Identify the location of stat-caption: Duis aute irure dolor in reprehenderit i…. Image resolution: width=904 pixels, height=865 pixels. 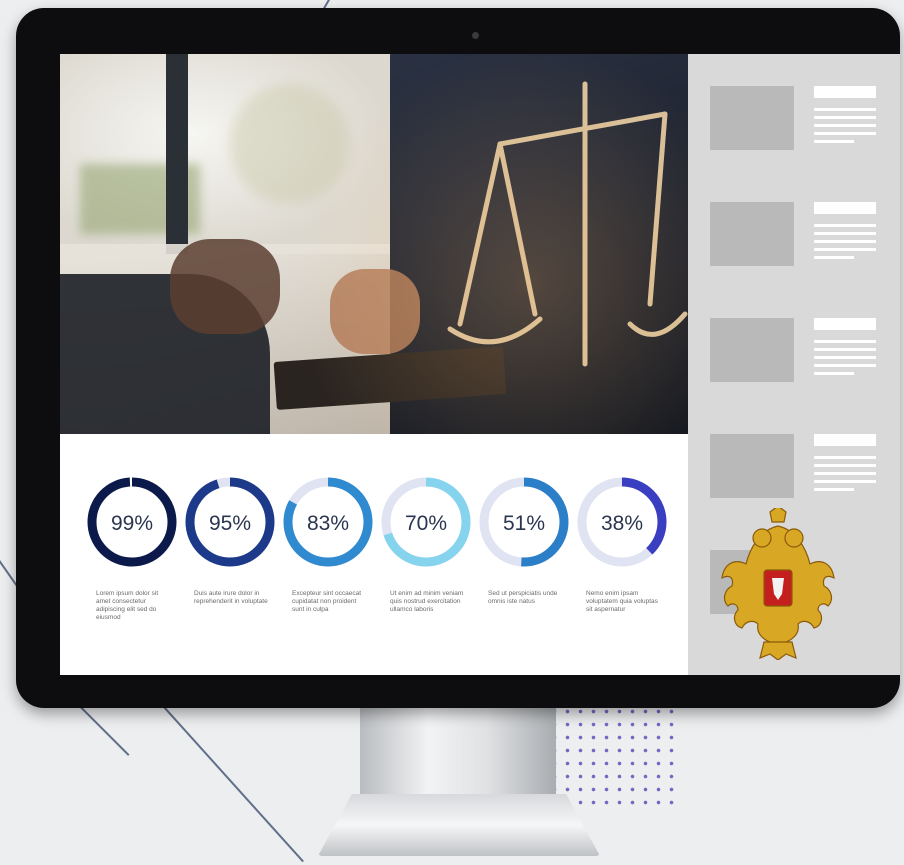
(231, 597).